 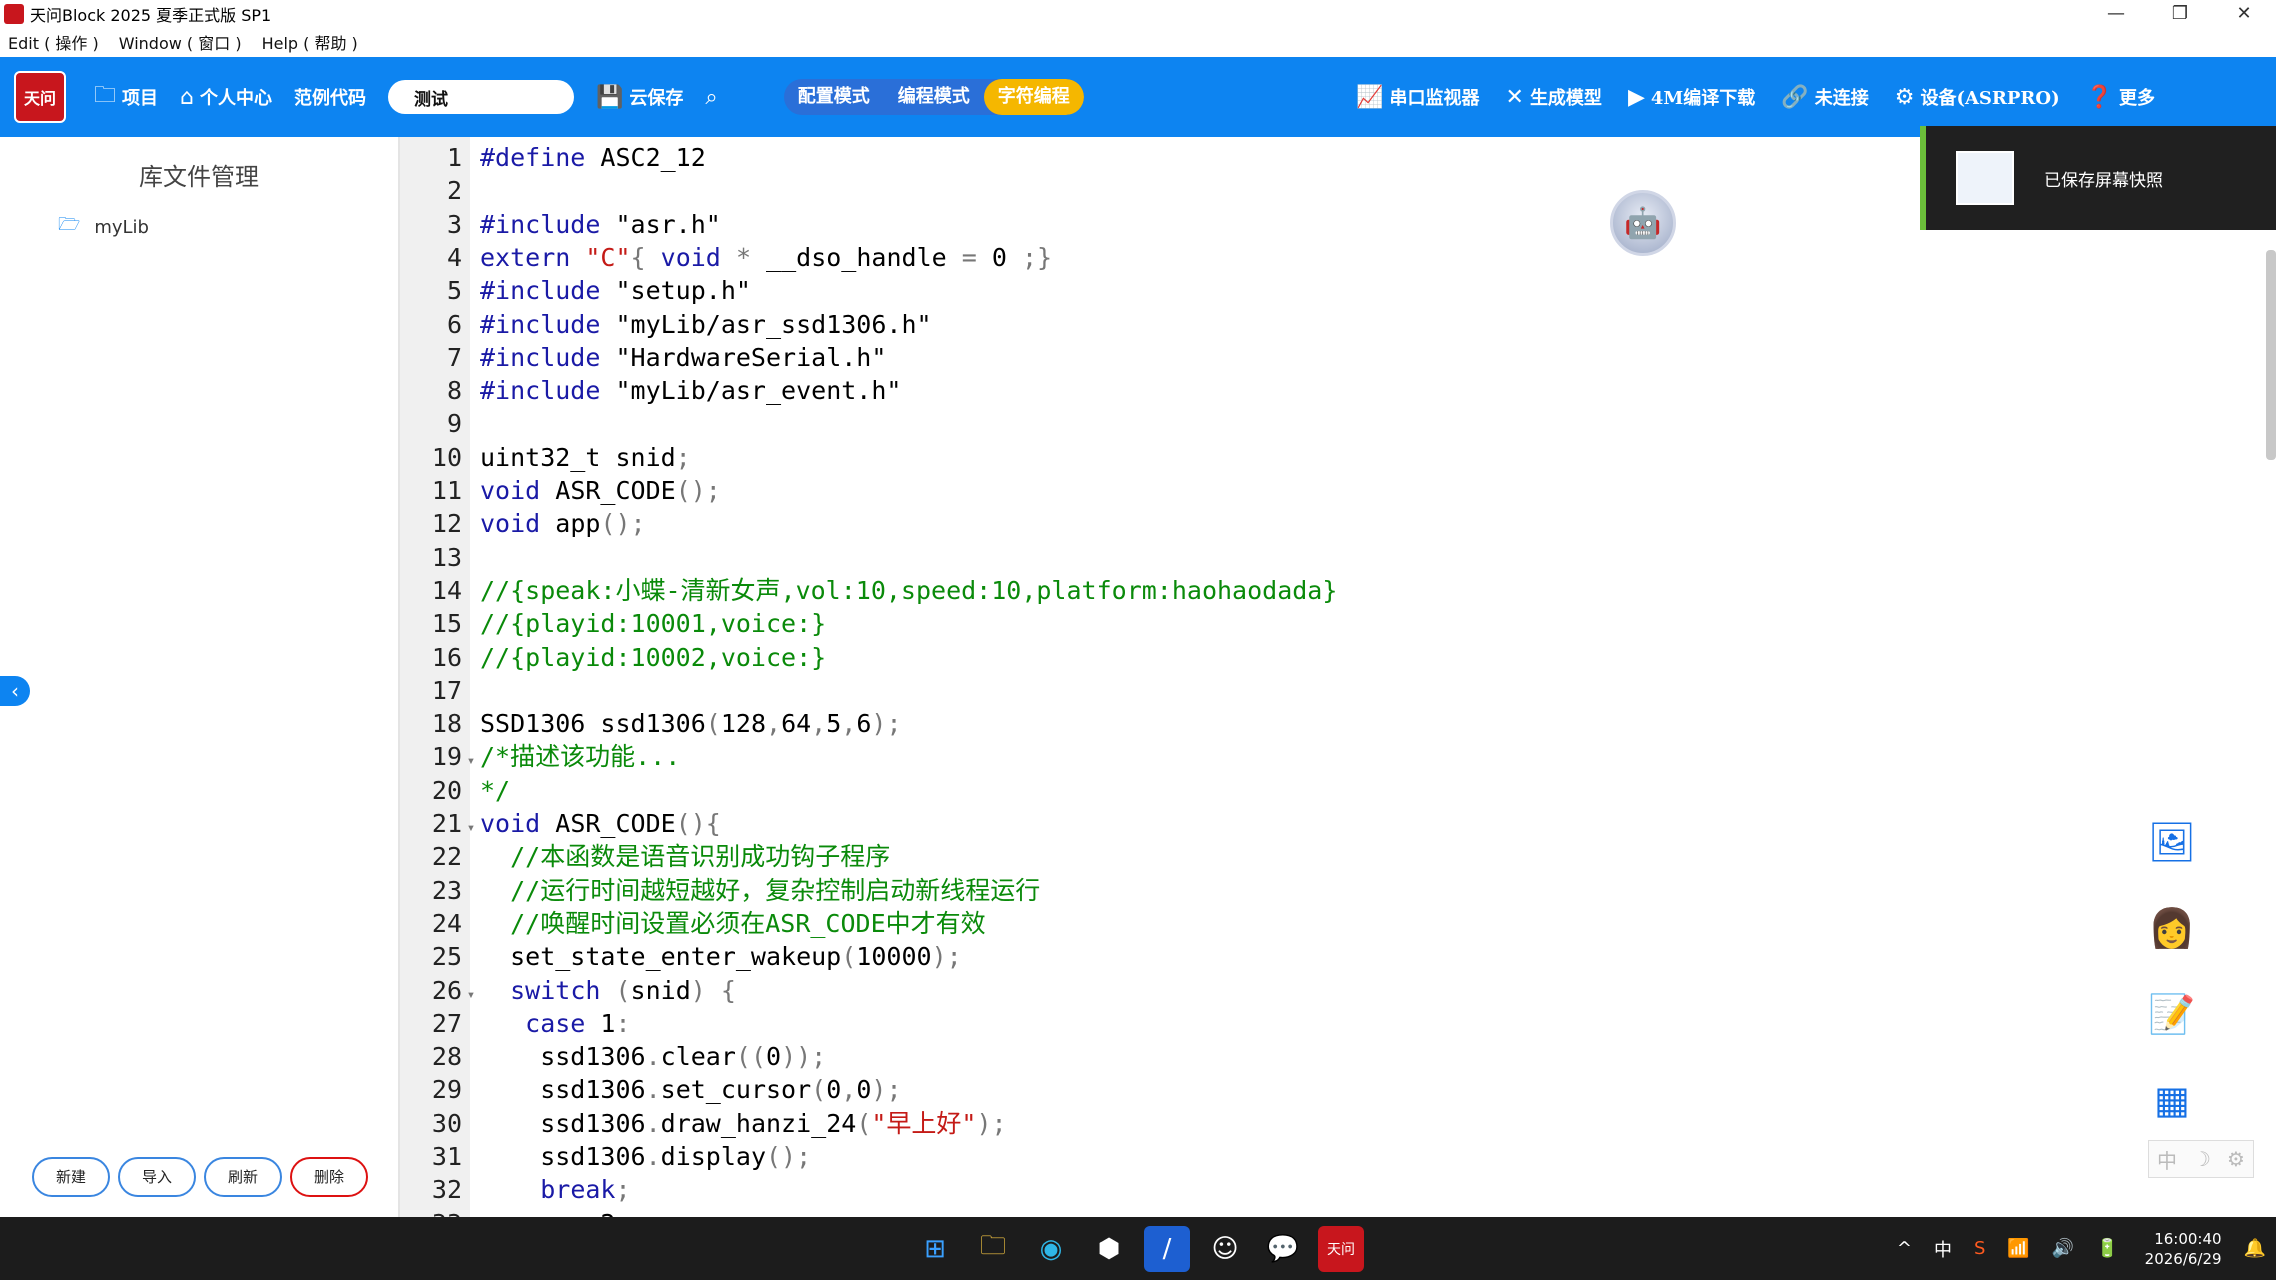 I want to click on battery-icon: 🔋, so click(x=2107, y=1248).